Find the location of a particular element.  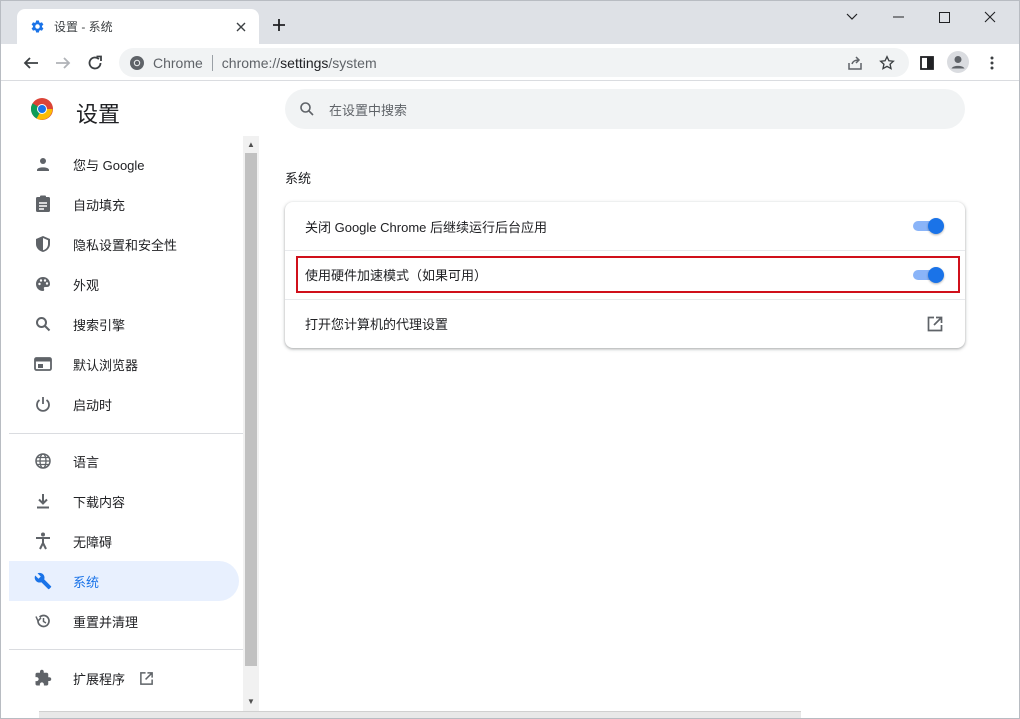

sidebar-item-appearance: 外观 is located at coordinates (124, 284).